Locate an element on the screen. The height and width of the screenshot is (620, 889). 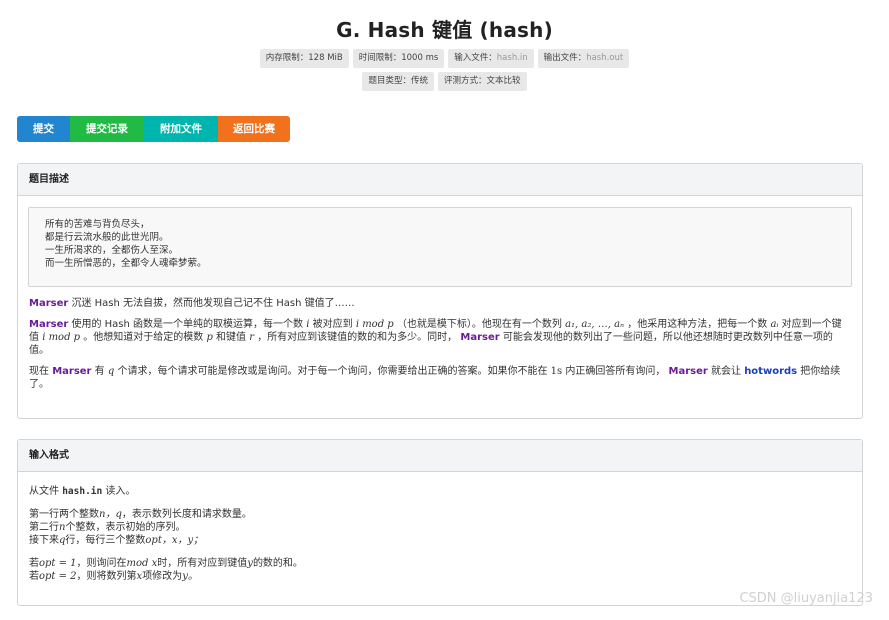
page-title: G. Hash 键值 (hash) is located at coordinates (444, 30).